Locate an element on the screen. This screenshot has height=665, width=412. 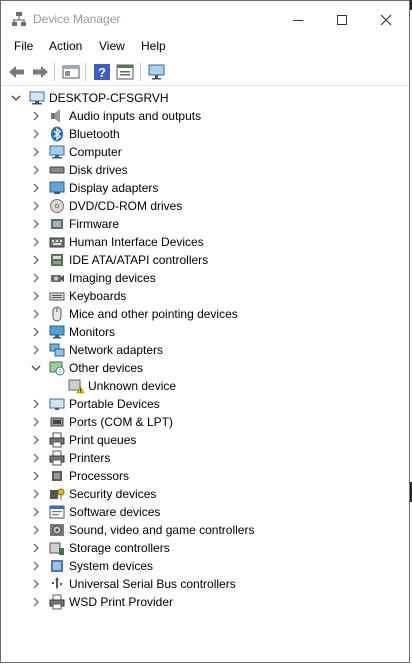
tree-category-item: Firmware is located at coordinates (201, 224).